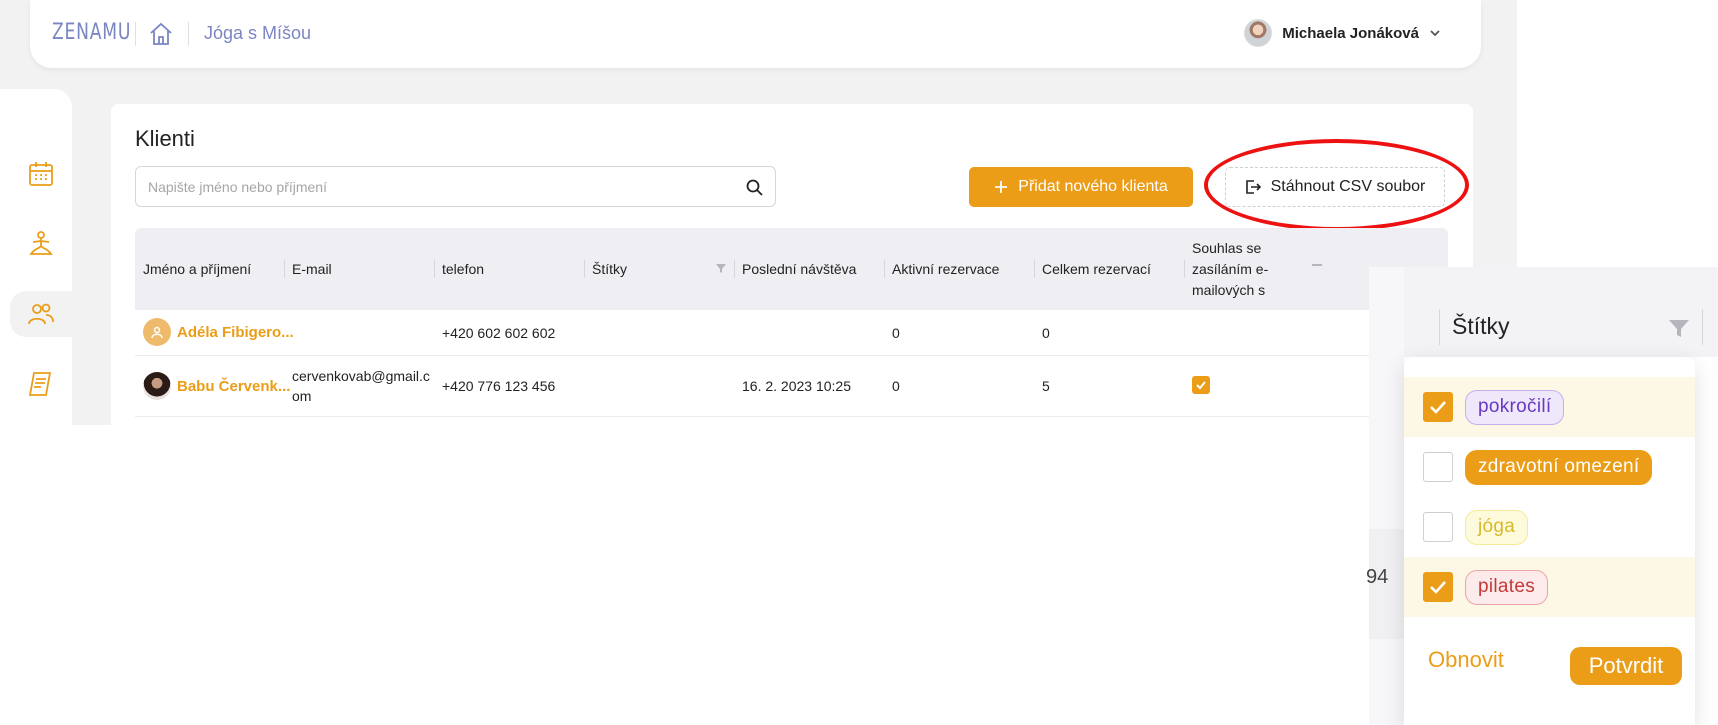 The height and width of the screenshot is (725, 1718). Describe the element at coordinates (791, 333) in the screenshot. I see `table-row: Adéla Fibigero... +420 602 602 602 0 0` at that location.